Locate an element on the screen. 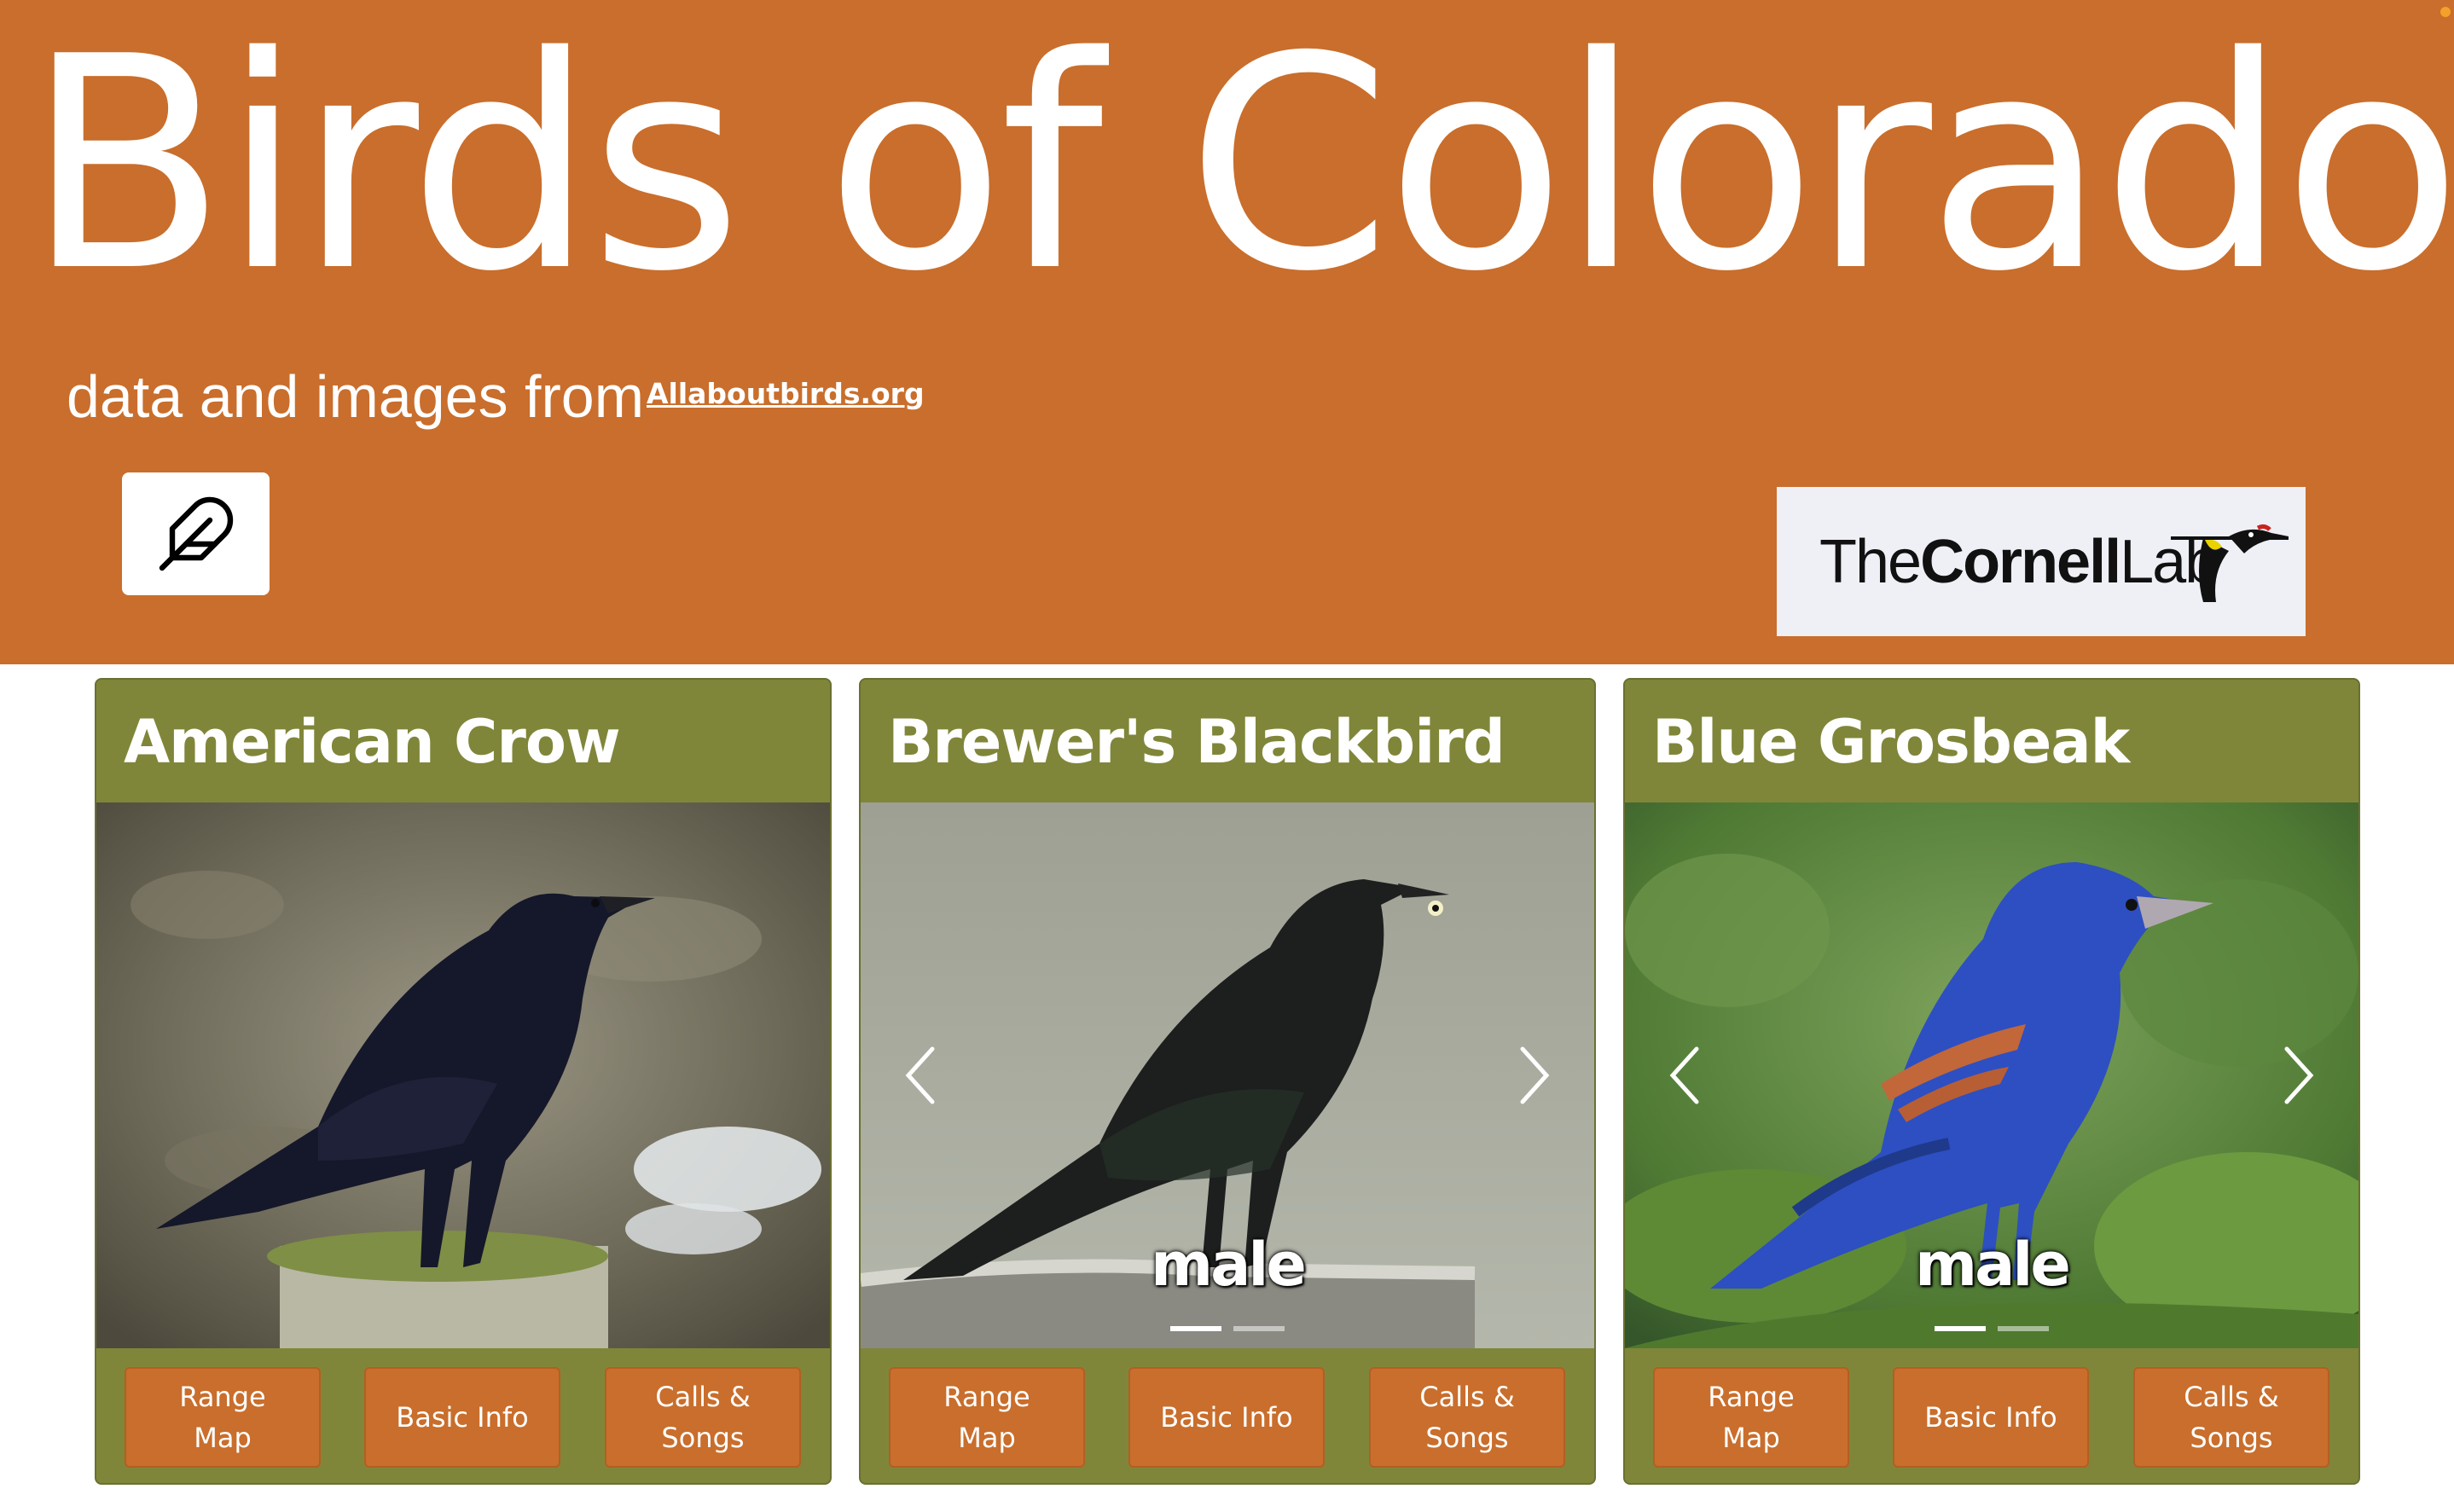 Image resolution: width=2454 pixels, height=1512 pixels. card-title: Brewer's Blackbird is located at coordinates (1196, 742).